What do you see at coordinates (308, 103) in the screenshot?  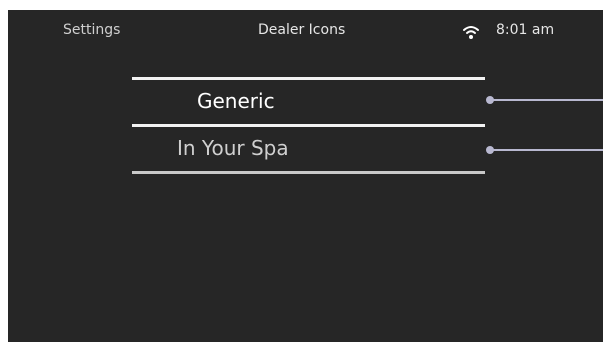 I see `list-item-generic: Generic` at bounding box center [308, 103].